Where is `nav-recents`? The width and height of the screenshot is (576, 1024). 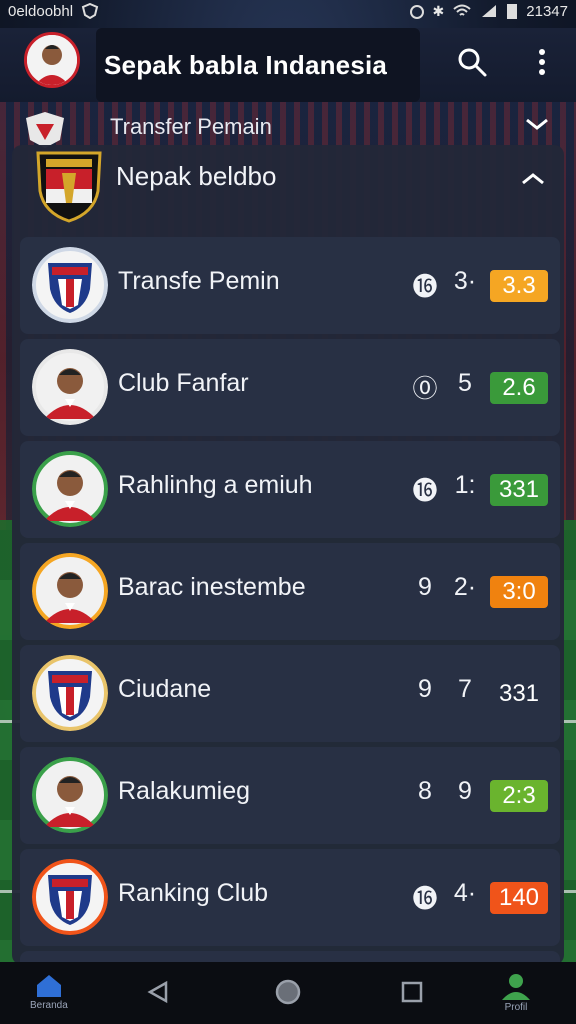 nav-recents is located at coordinates (412, 992).